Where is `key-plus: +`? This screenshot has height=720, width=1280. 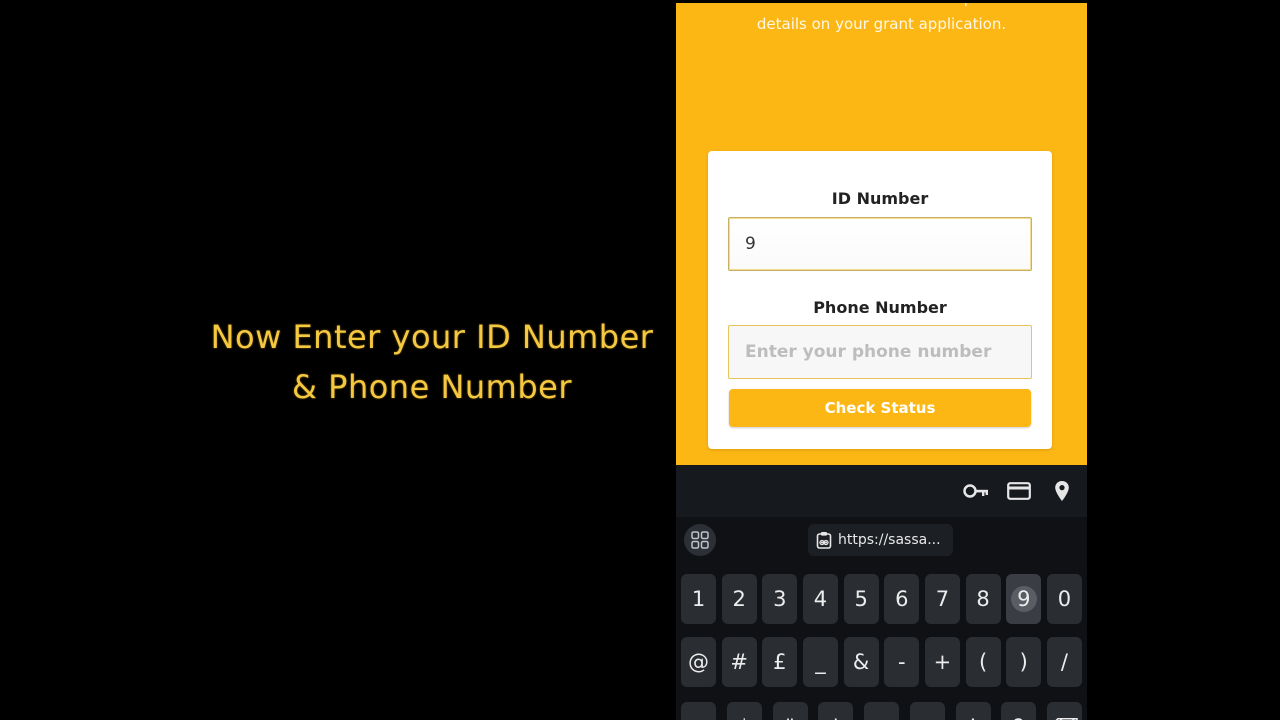
key-plus: + is located at coordinates (942, 662).